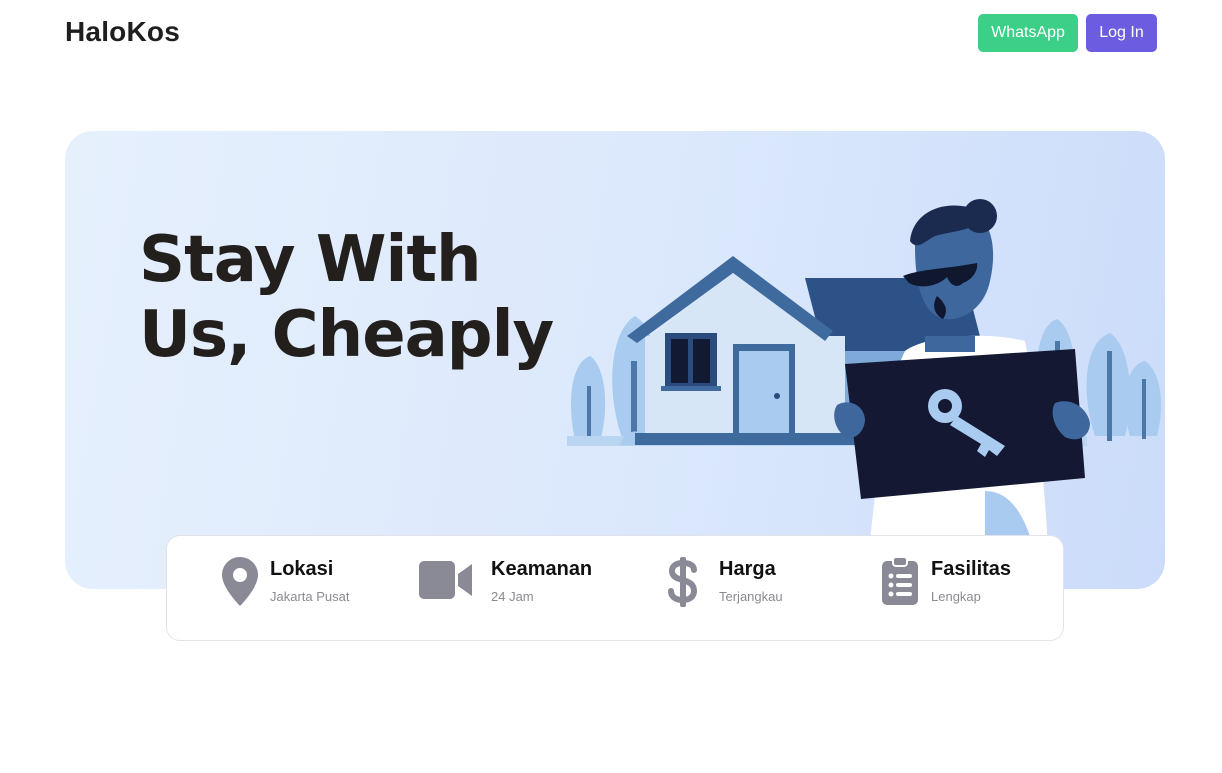  I want to click on video-camera-icon, so click(445, 580).